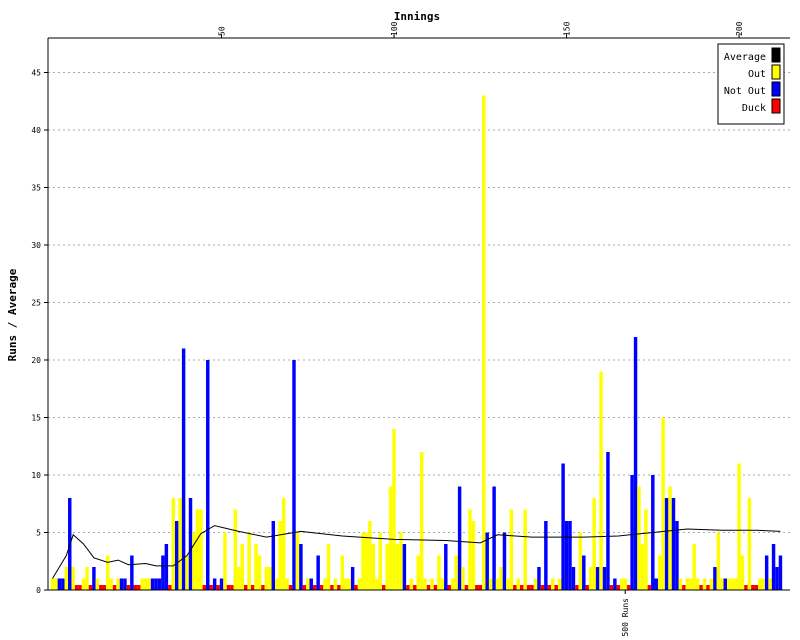 Image resolution: width=800 pixels, height=640 pixels. What do you see at coordinates (757, 74) in the screenshot?
I see `legend-label: Out` at bounding box center [757, 74].